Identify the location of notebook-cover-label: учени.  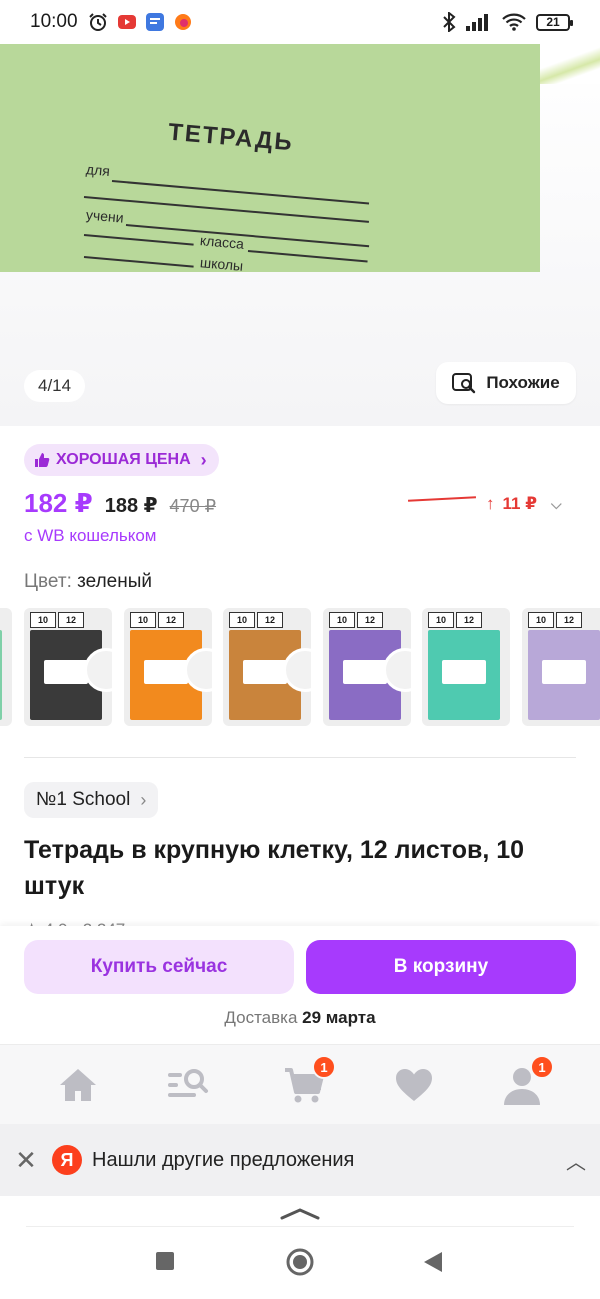
(105, 216).